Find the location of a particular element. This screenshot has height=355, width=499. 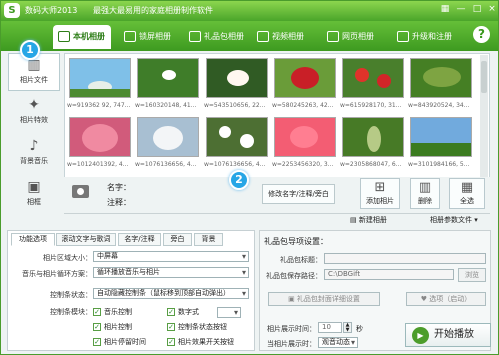

select-all-button: ▦ 全选 is located at coordinates (467, 193).